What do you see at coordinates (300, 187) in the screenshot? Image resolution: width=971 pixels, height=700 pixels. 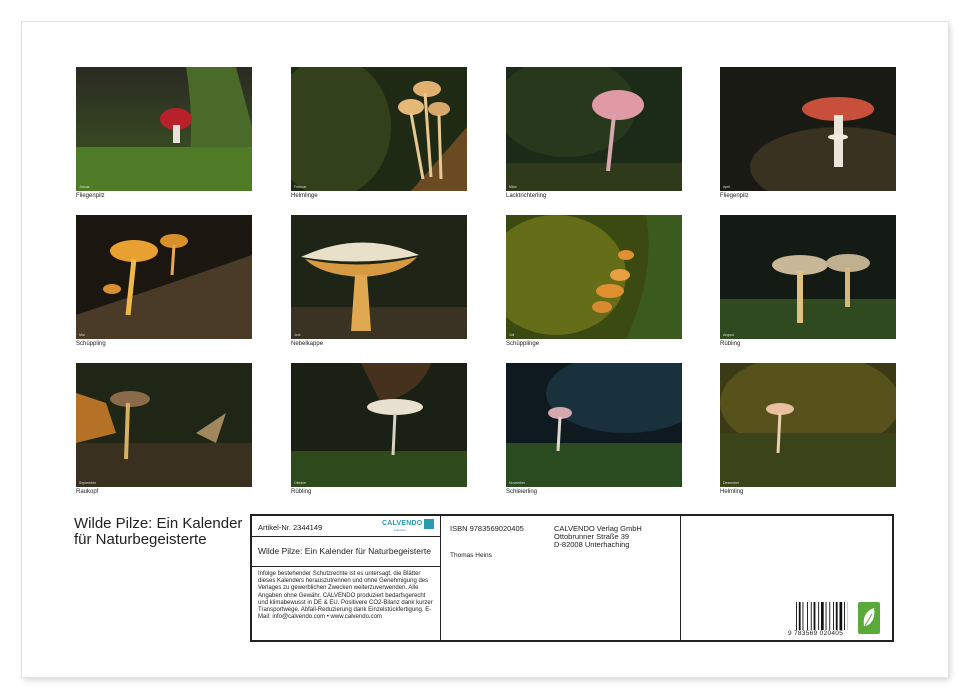 I see `month-label: Februar` at bounding box center [300, 187].